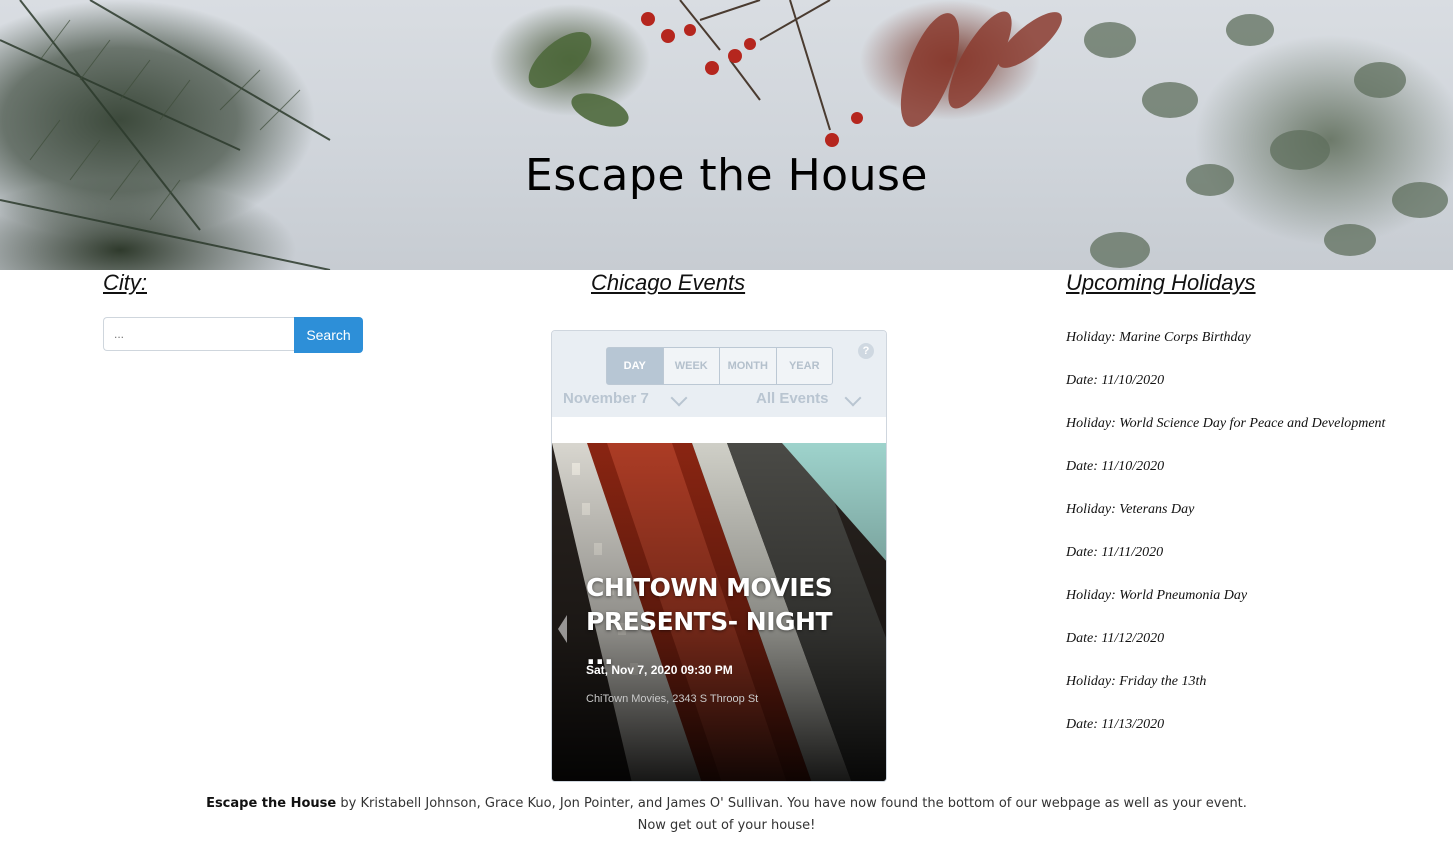 The image size is (1453, 856). I want to click on tab-year: YEAR, so click(804, 366).